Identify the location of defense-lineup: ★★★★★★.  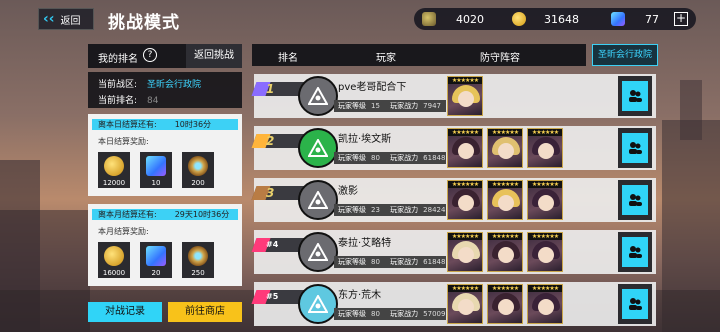
(465, 96).